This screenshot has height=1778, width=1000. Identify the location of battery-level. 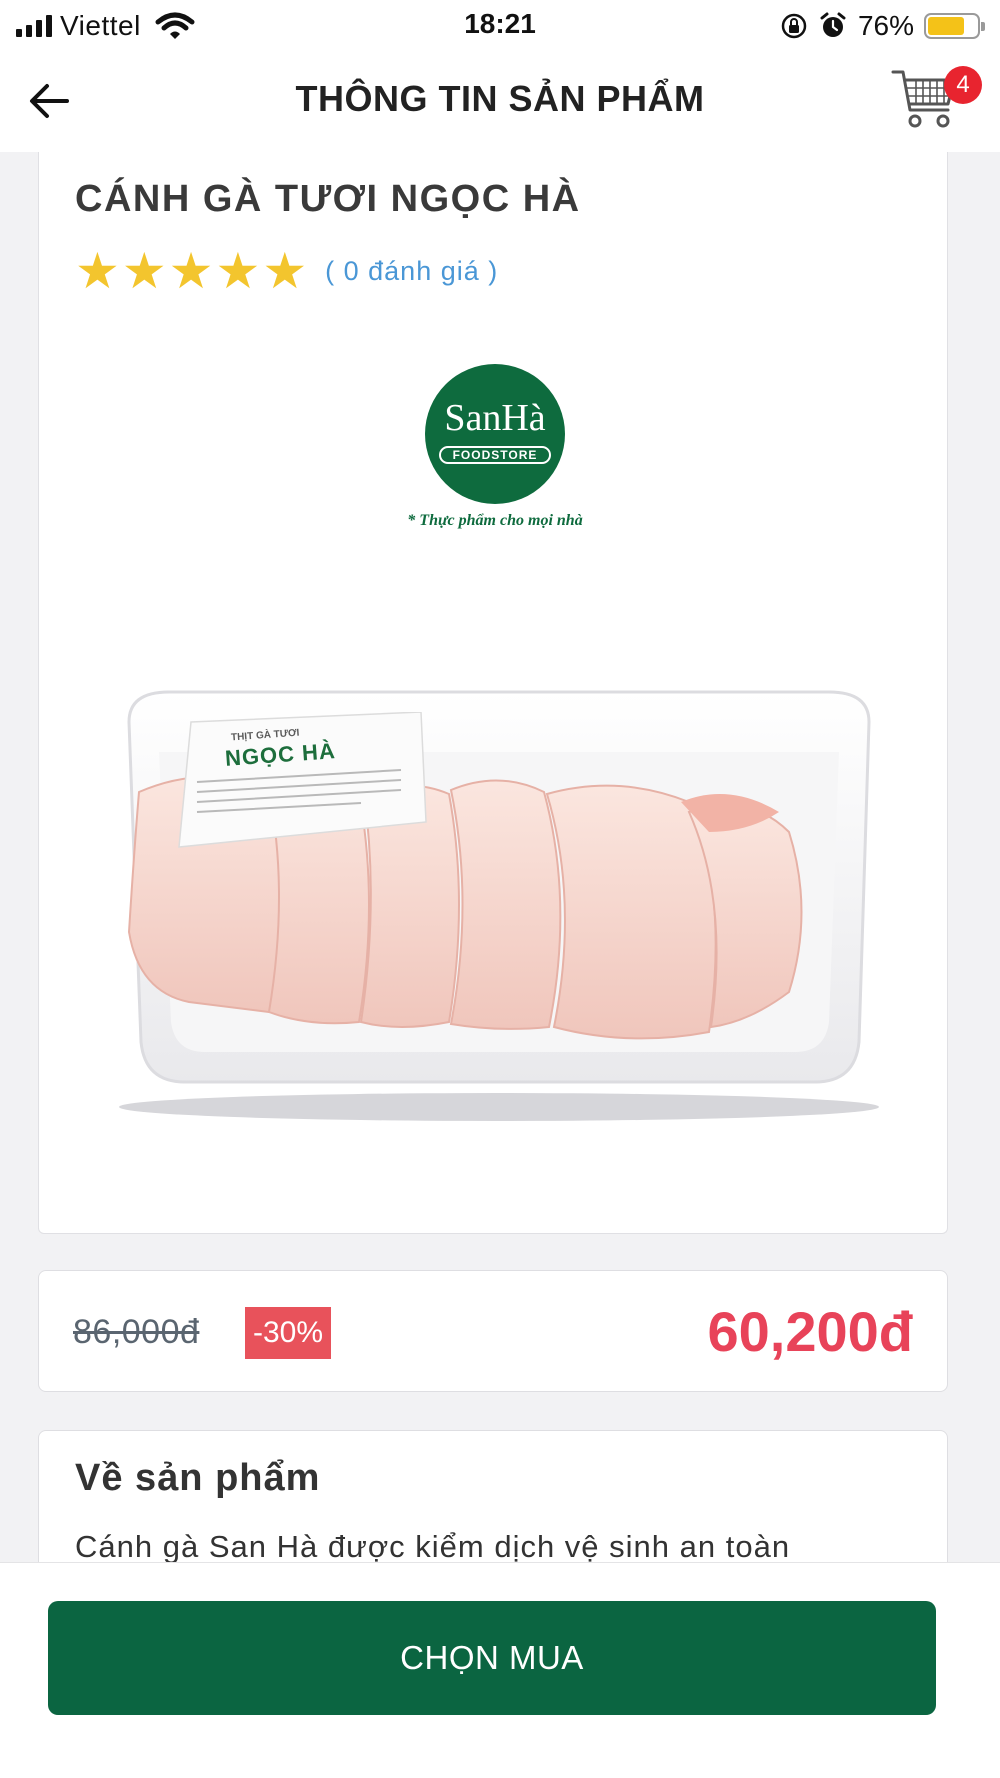
(946, 26).